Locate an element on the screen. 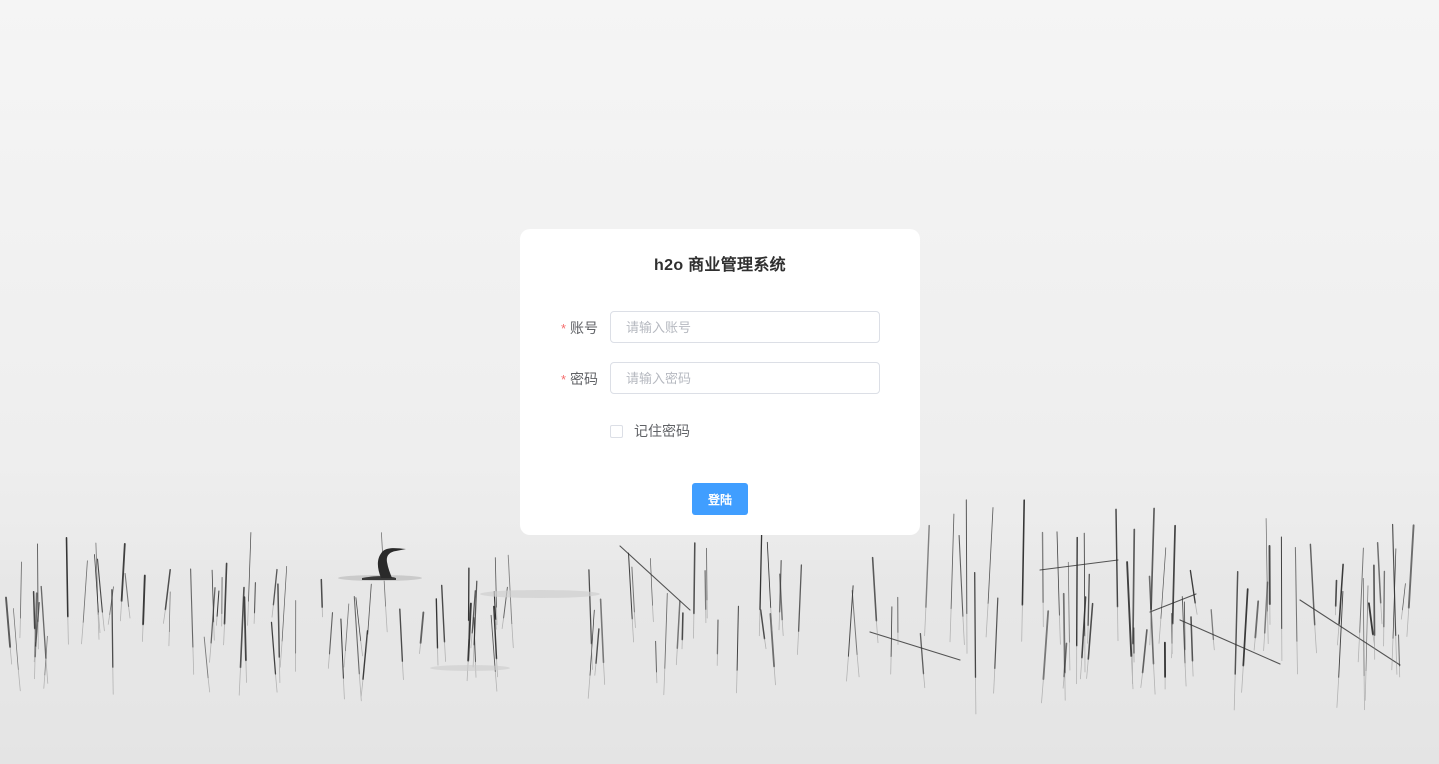 The width and height of the screenshot is (1439, 764). password-label: * 密码 is located at coordinates (577, 379).